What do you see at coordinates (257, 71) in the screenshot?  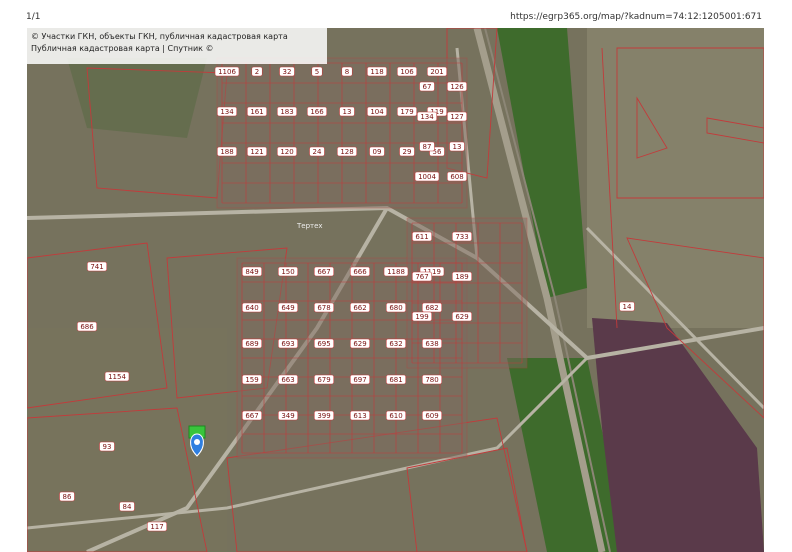 I see `parcel-label: 2` at bounding box center [257, 71].